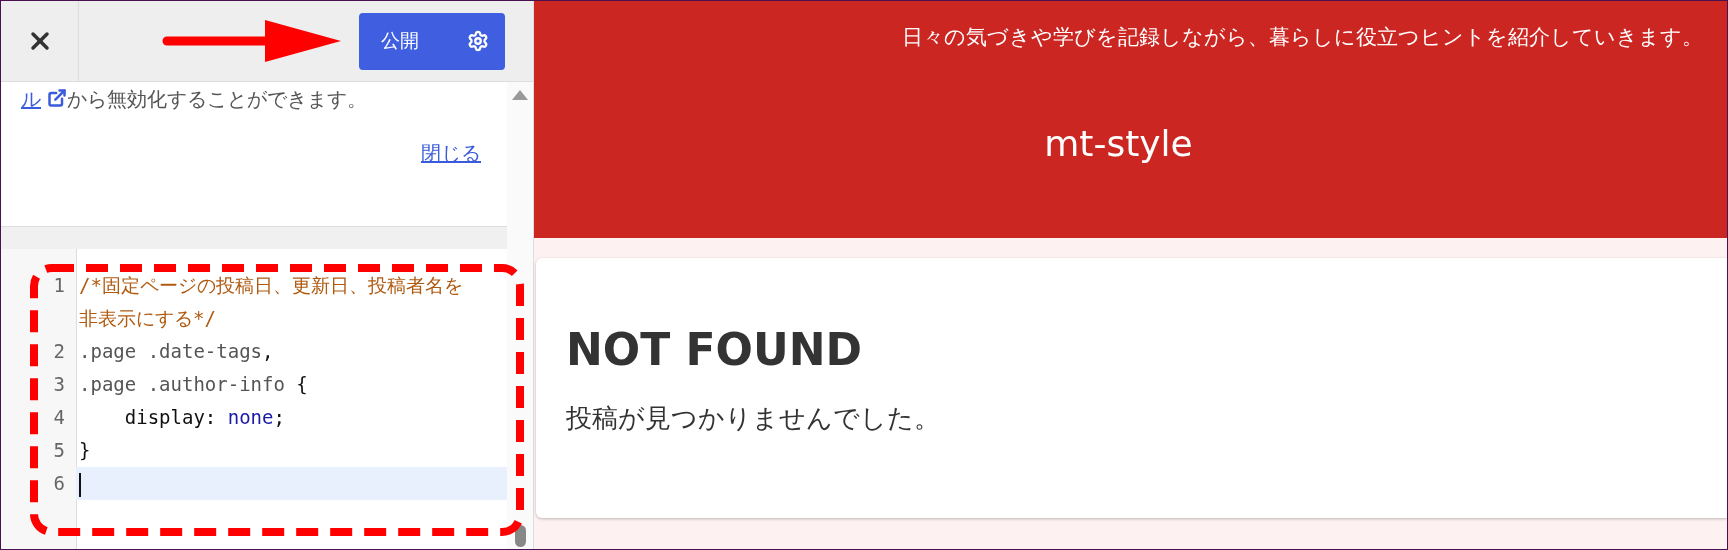  I want to click on line-number: 6, so click(59, 483).